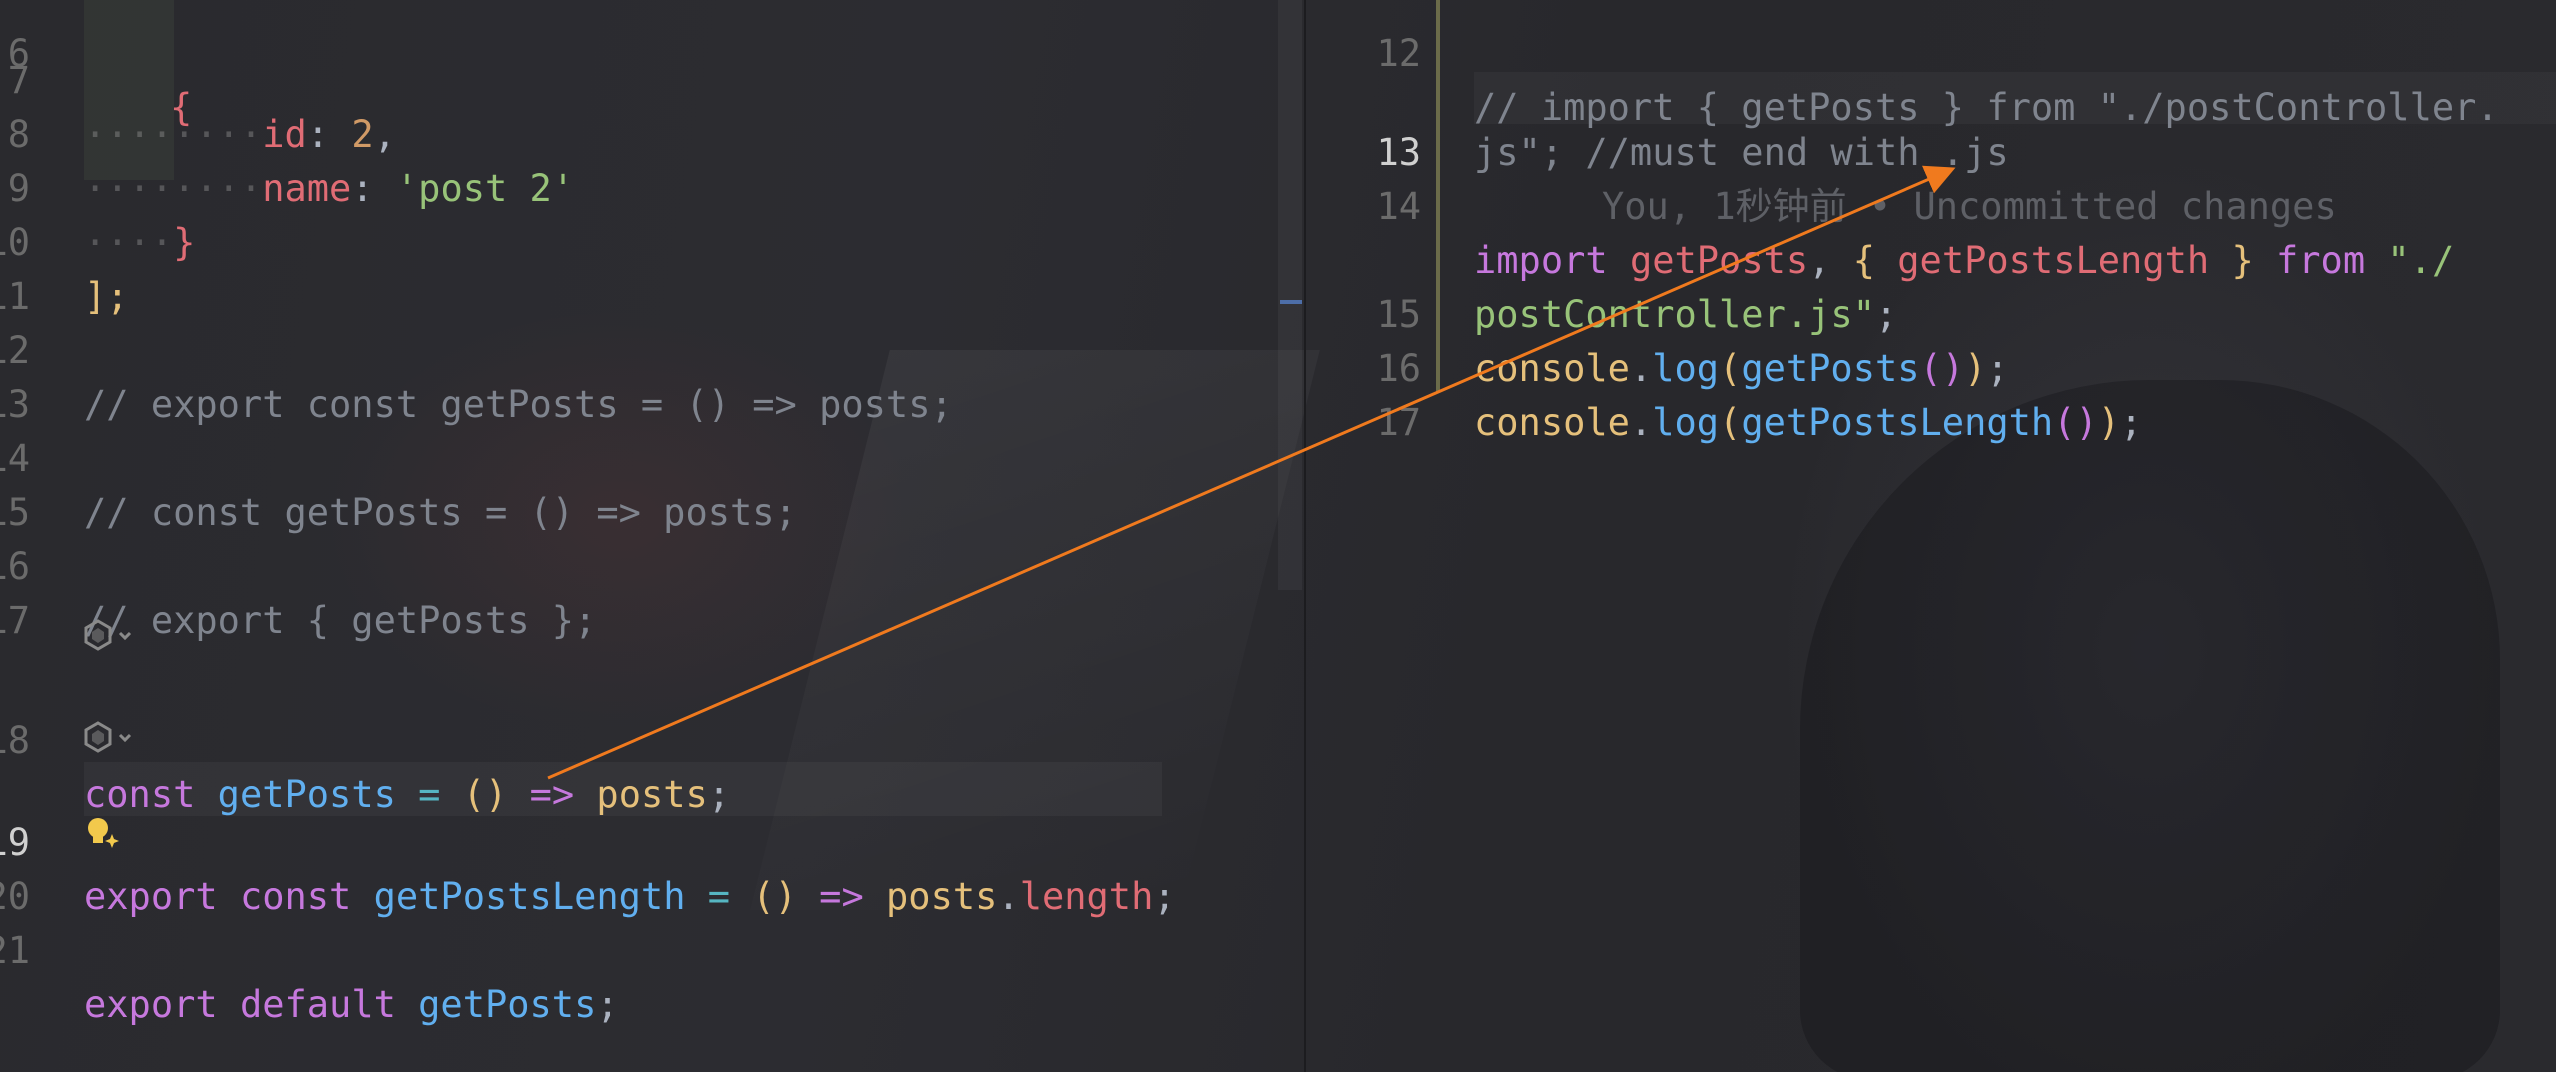  What do you see at coordinates (1741, 152) in the screenshot?
I see `comment-text: js"; //must end with .js` at bounding box center [1741, 152].